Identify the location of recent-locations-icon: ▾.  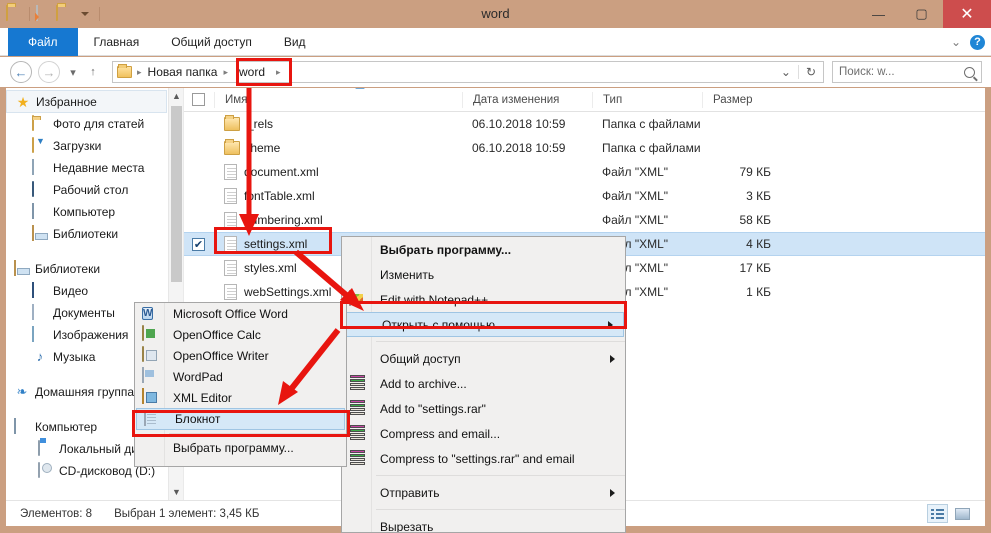
(73, 72).